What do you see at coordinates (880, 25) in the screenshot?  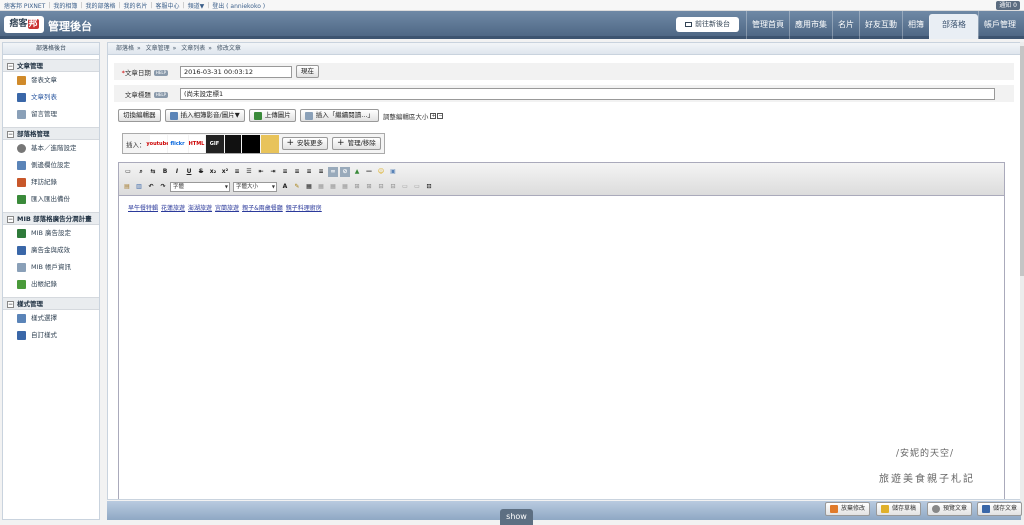 I see `tab-friends: 好友互動` at bounding box center [880, 25].